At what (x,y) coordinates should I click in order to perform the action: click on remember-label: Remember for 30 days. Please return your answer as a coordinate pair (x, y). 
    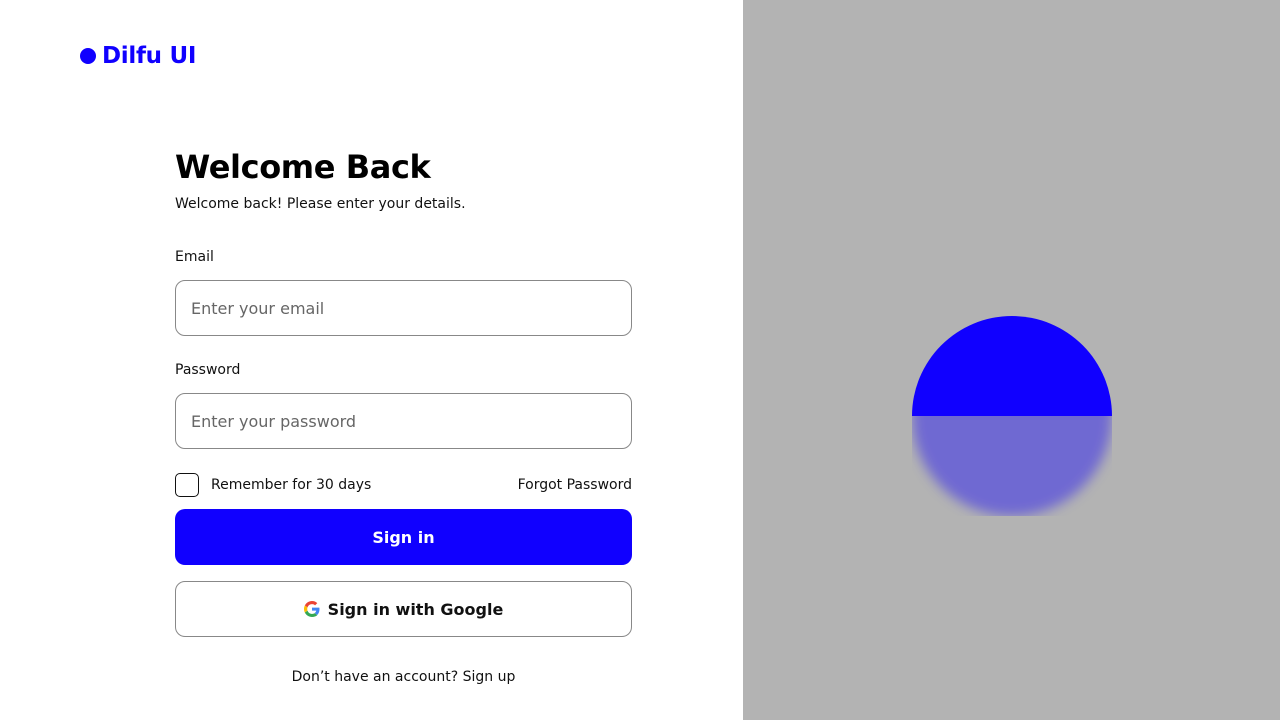
    Looking at the image, I should click on (291, 485).